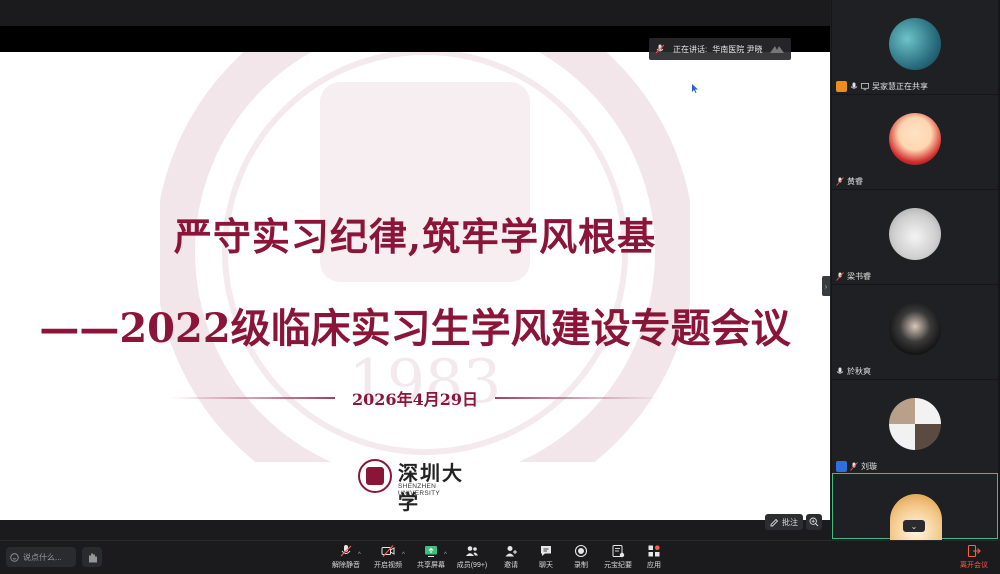 This screenshot has height=574, width=1000. I want to click on zoom-in-icon, so click(814, 522).